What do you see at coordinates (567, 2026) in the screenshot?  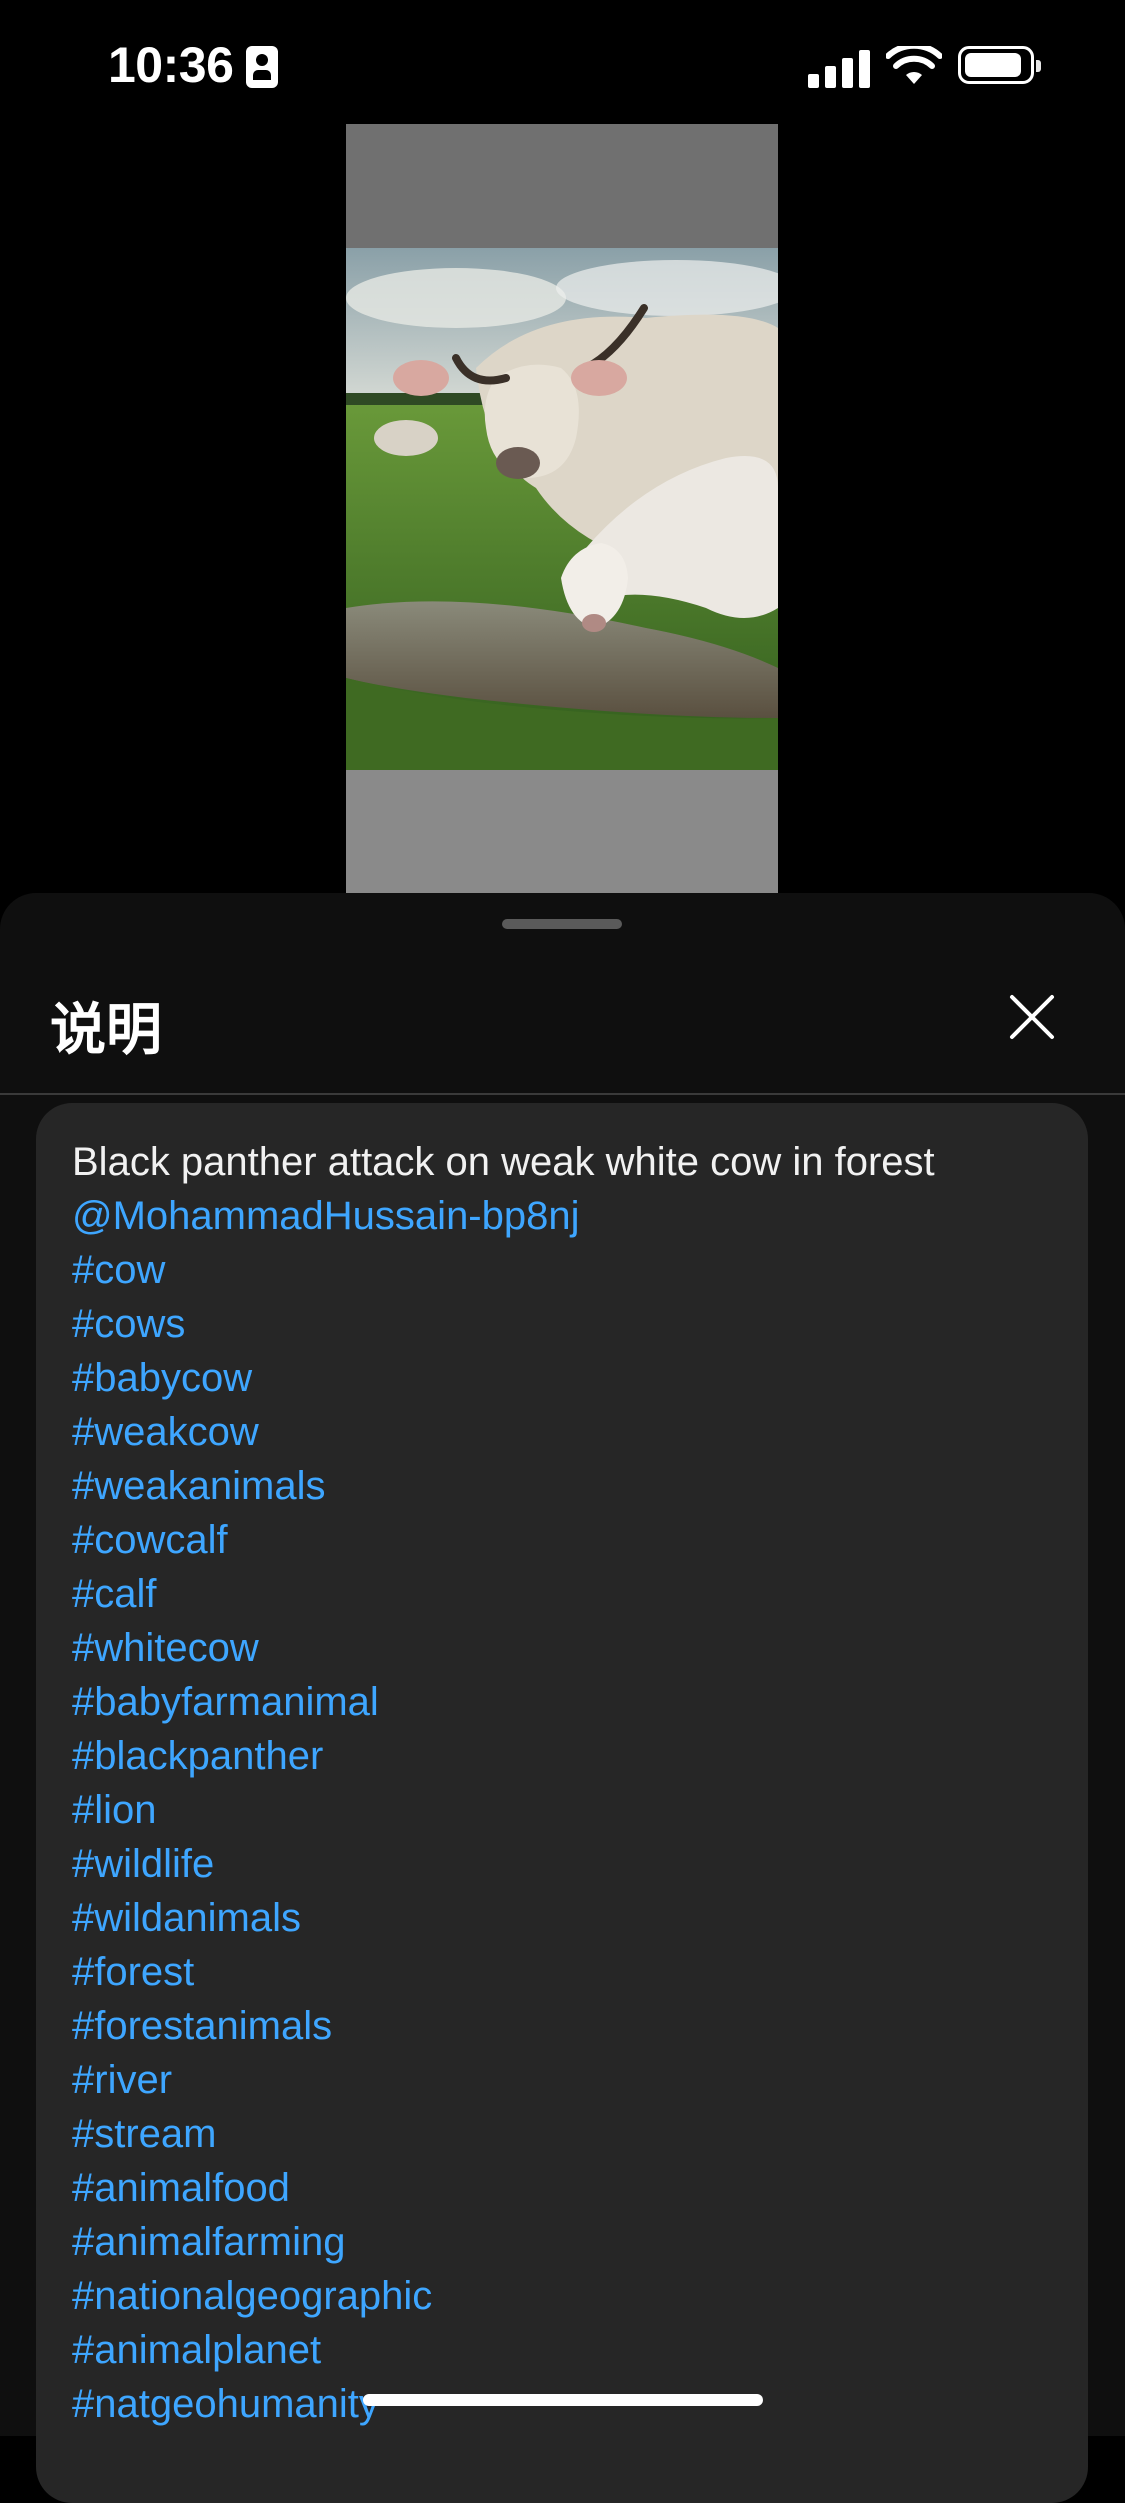 I see `hashtag-link: #forestanimals` at bounding box center [567, 2026].